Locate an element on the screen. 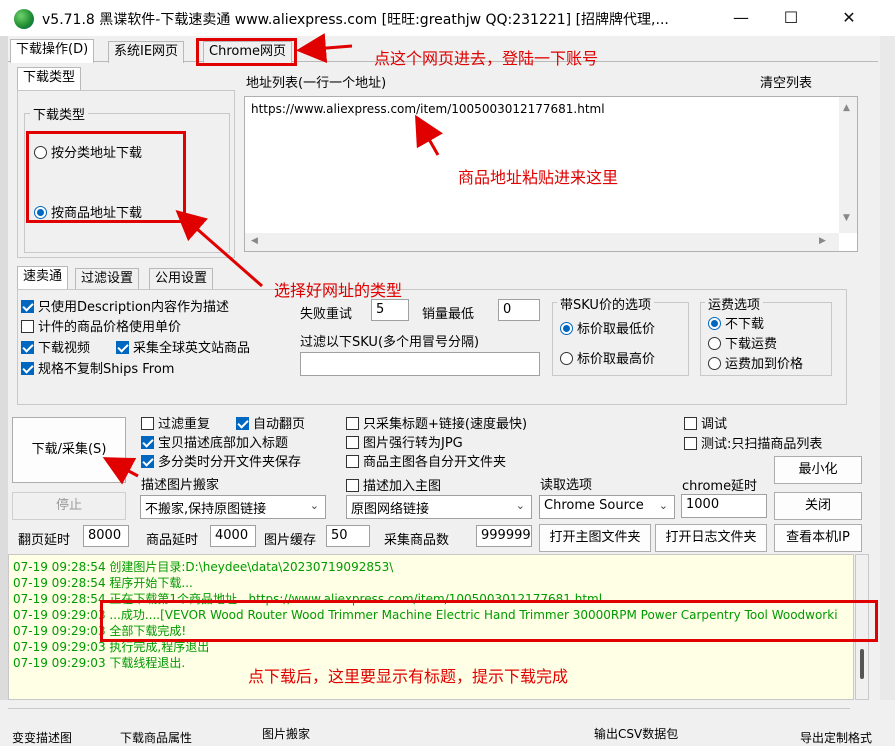  annotation-type: 选择好网址的类型 is located at coordinates (338, 290).